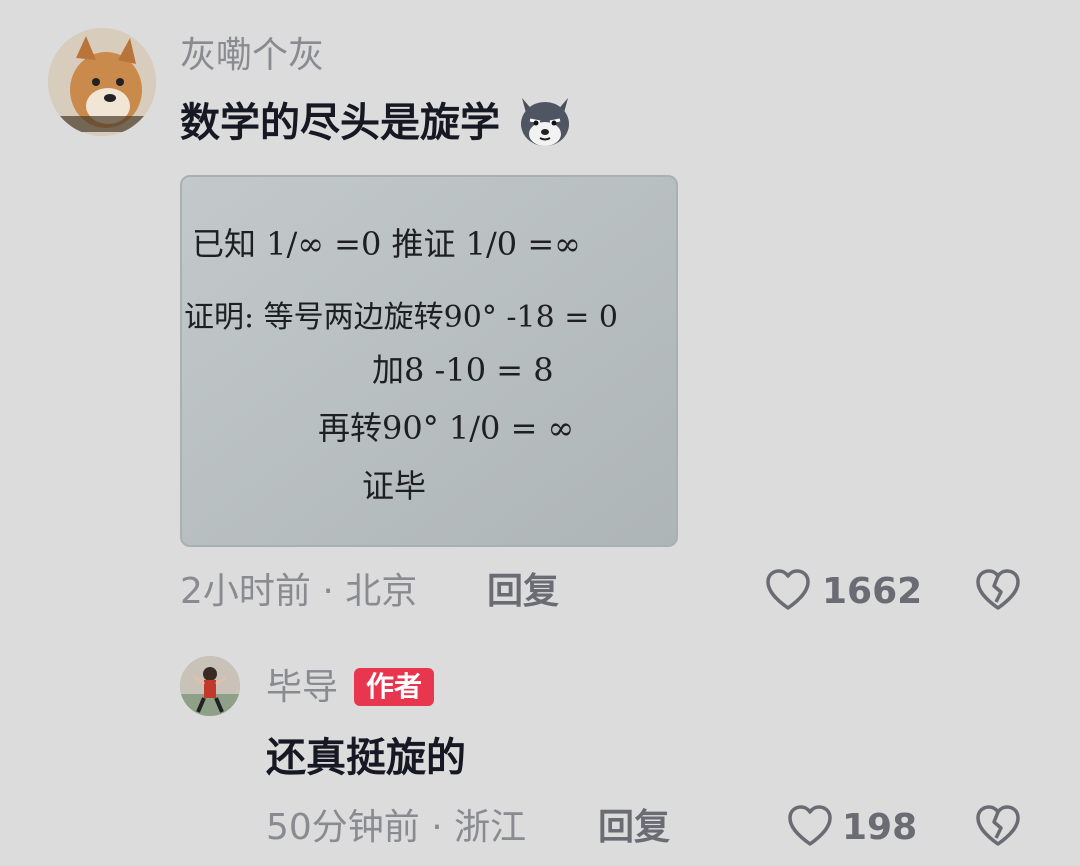  Describe the element at coordinates (381, 591) in the screenshot. I see `comment-location: 北京` at that location.